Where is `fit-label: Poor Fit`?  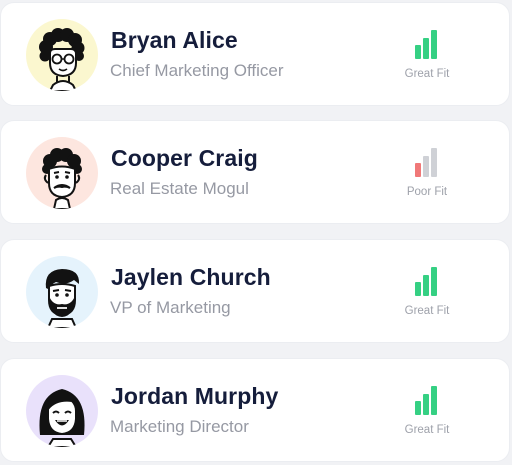
fit-label: Poor Fit is located at coordinates (427, 192).